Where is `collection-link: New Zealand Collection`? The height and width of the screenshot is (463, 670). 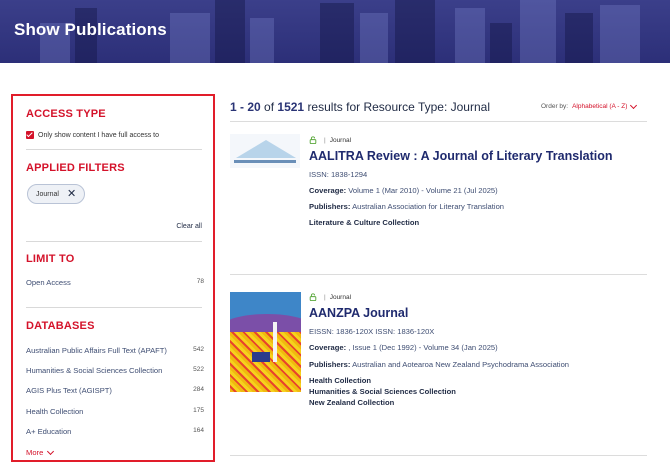 collection-link: New Zealand Collection is located at coordinates (351, 402).